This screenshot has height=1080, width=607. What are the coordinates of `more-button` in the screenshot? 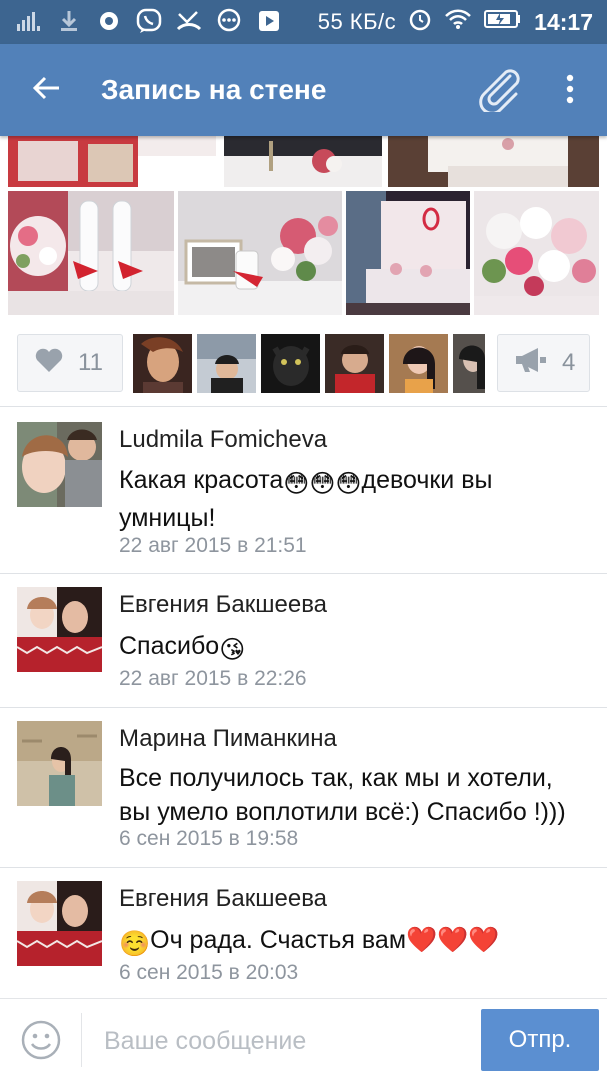 It's located at (570, 91).